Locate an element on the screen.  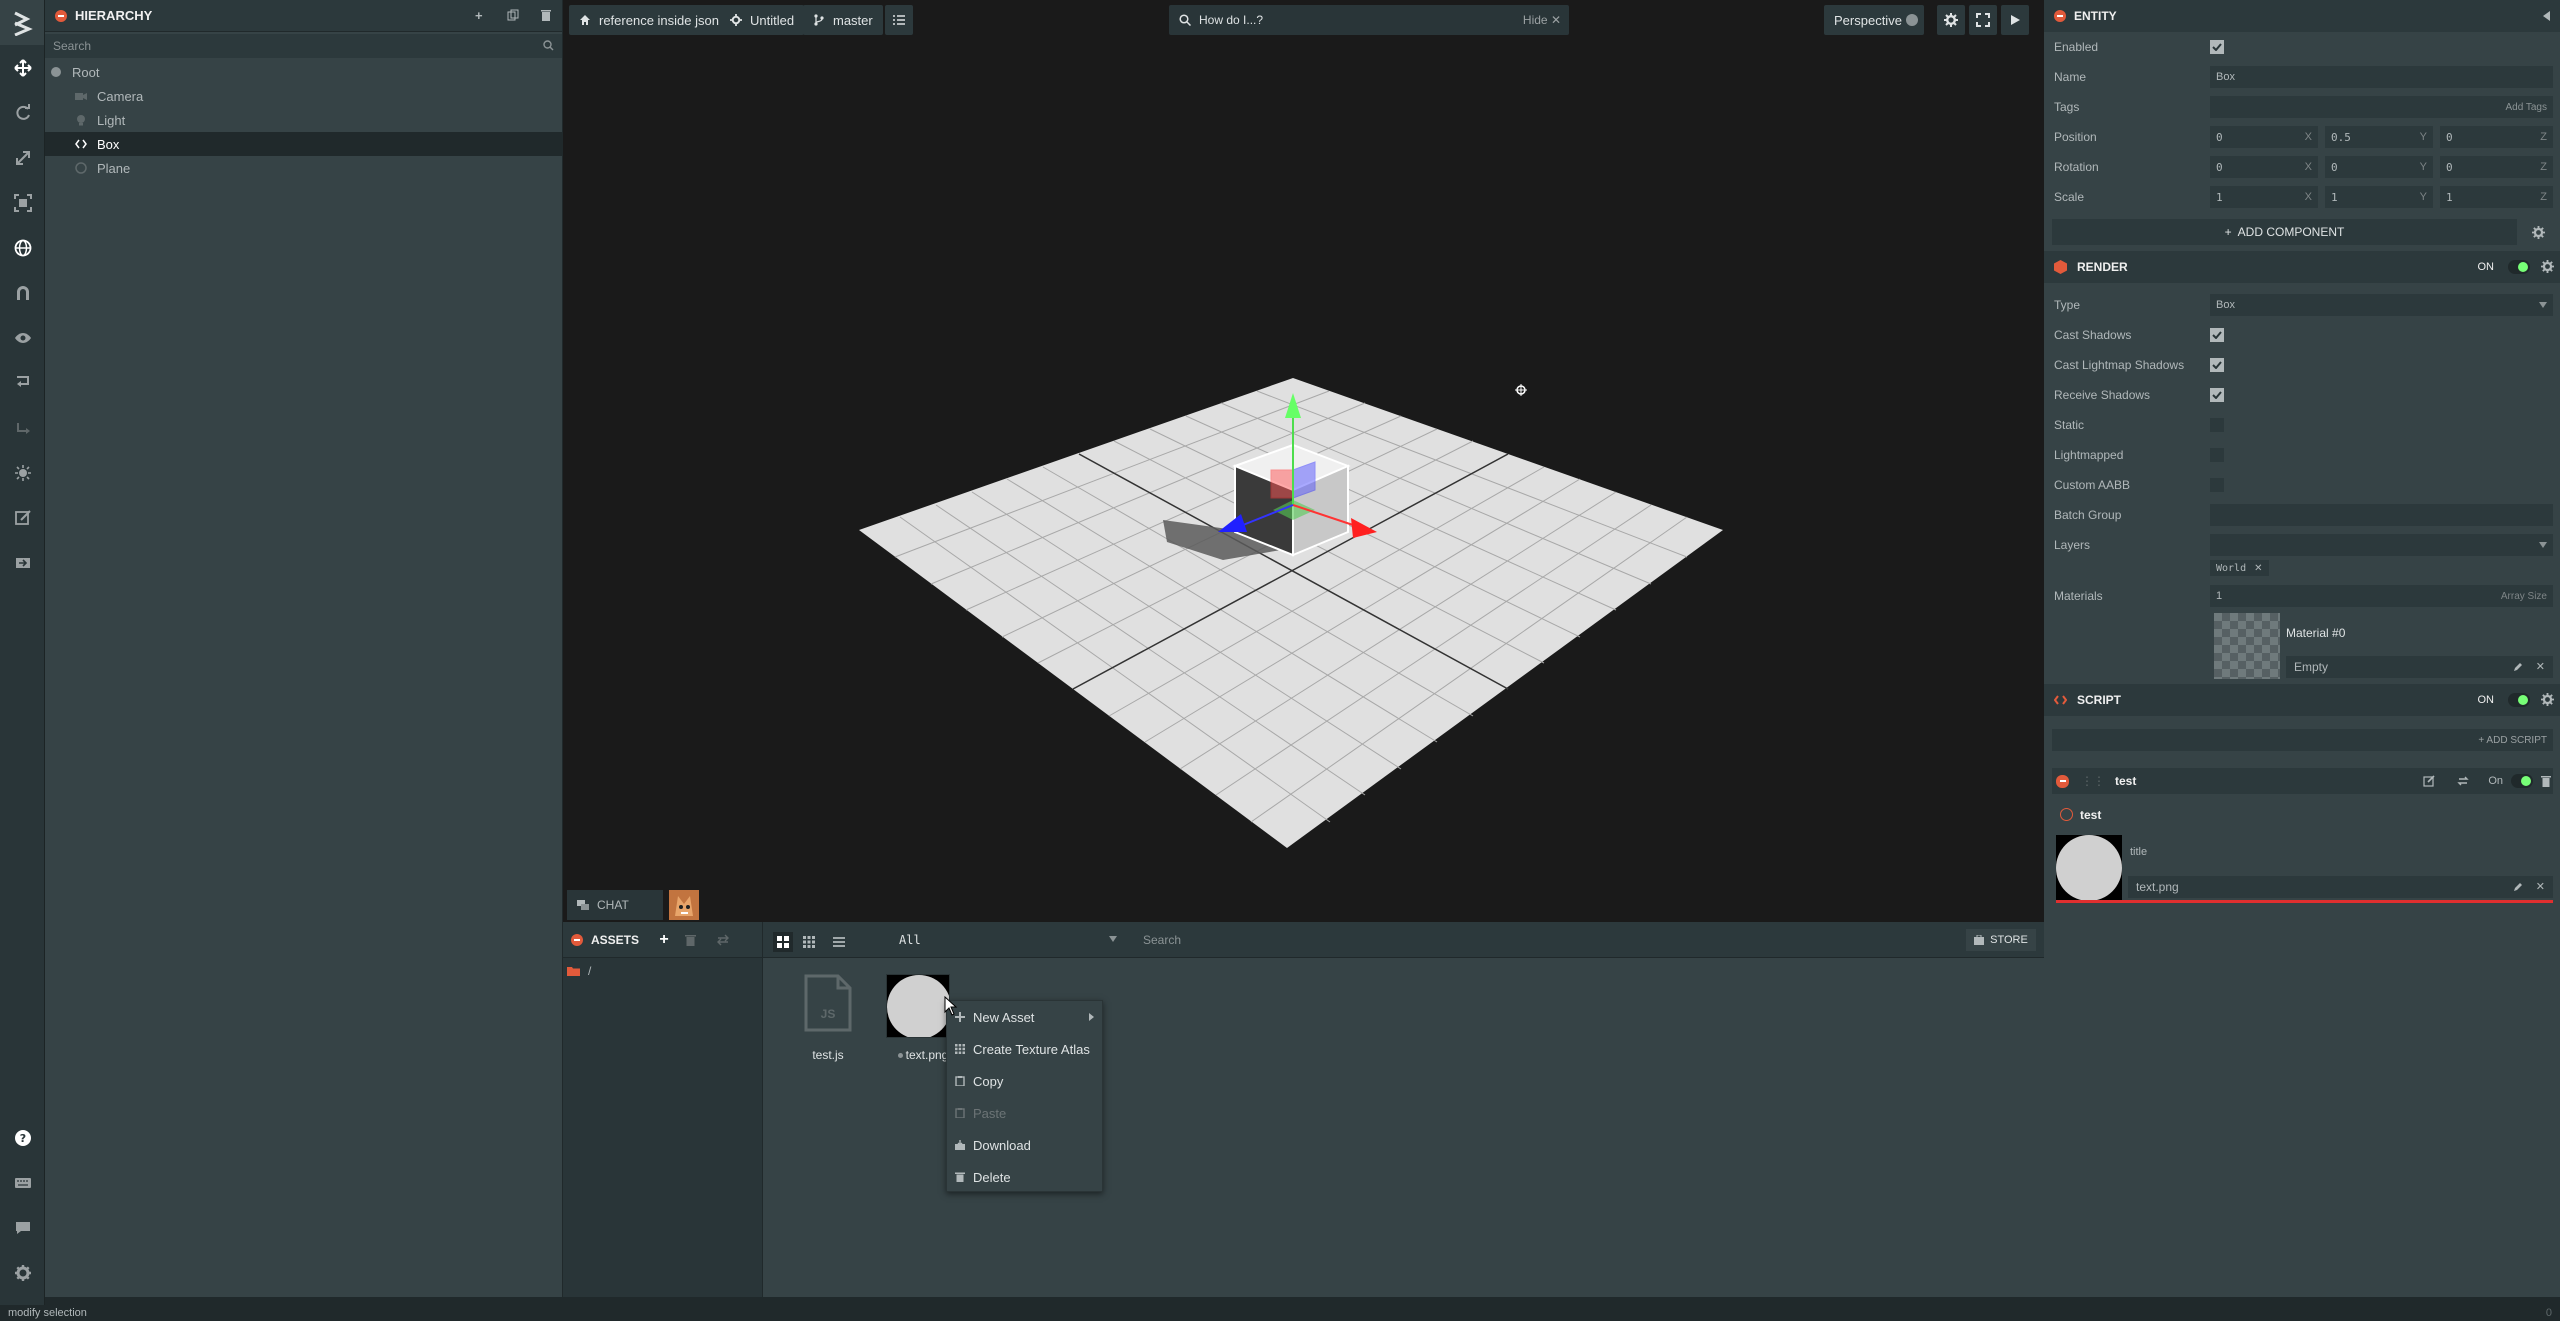
help-icon: ? is located at coordinates (22, 1137).